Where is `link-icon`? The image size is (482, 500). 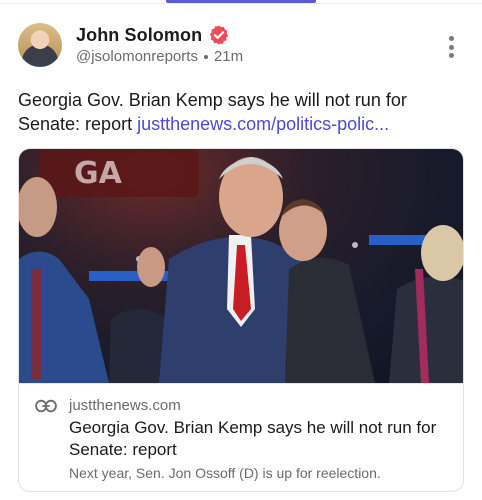 link-icon is located at coordinates (46, 406).